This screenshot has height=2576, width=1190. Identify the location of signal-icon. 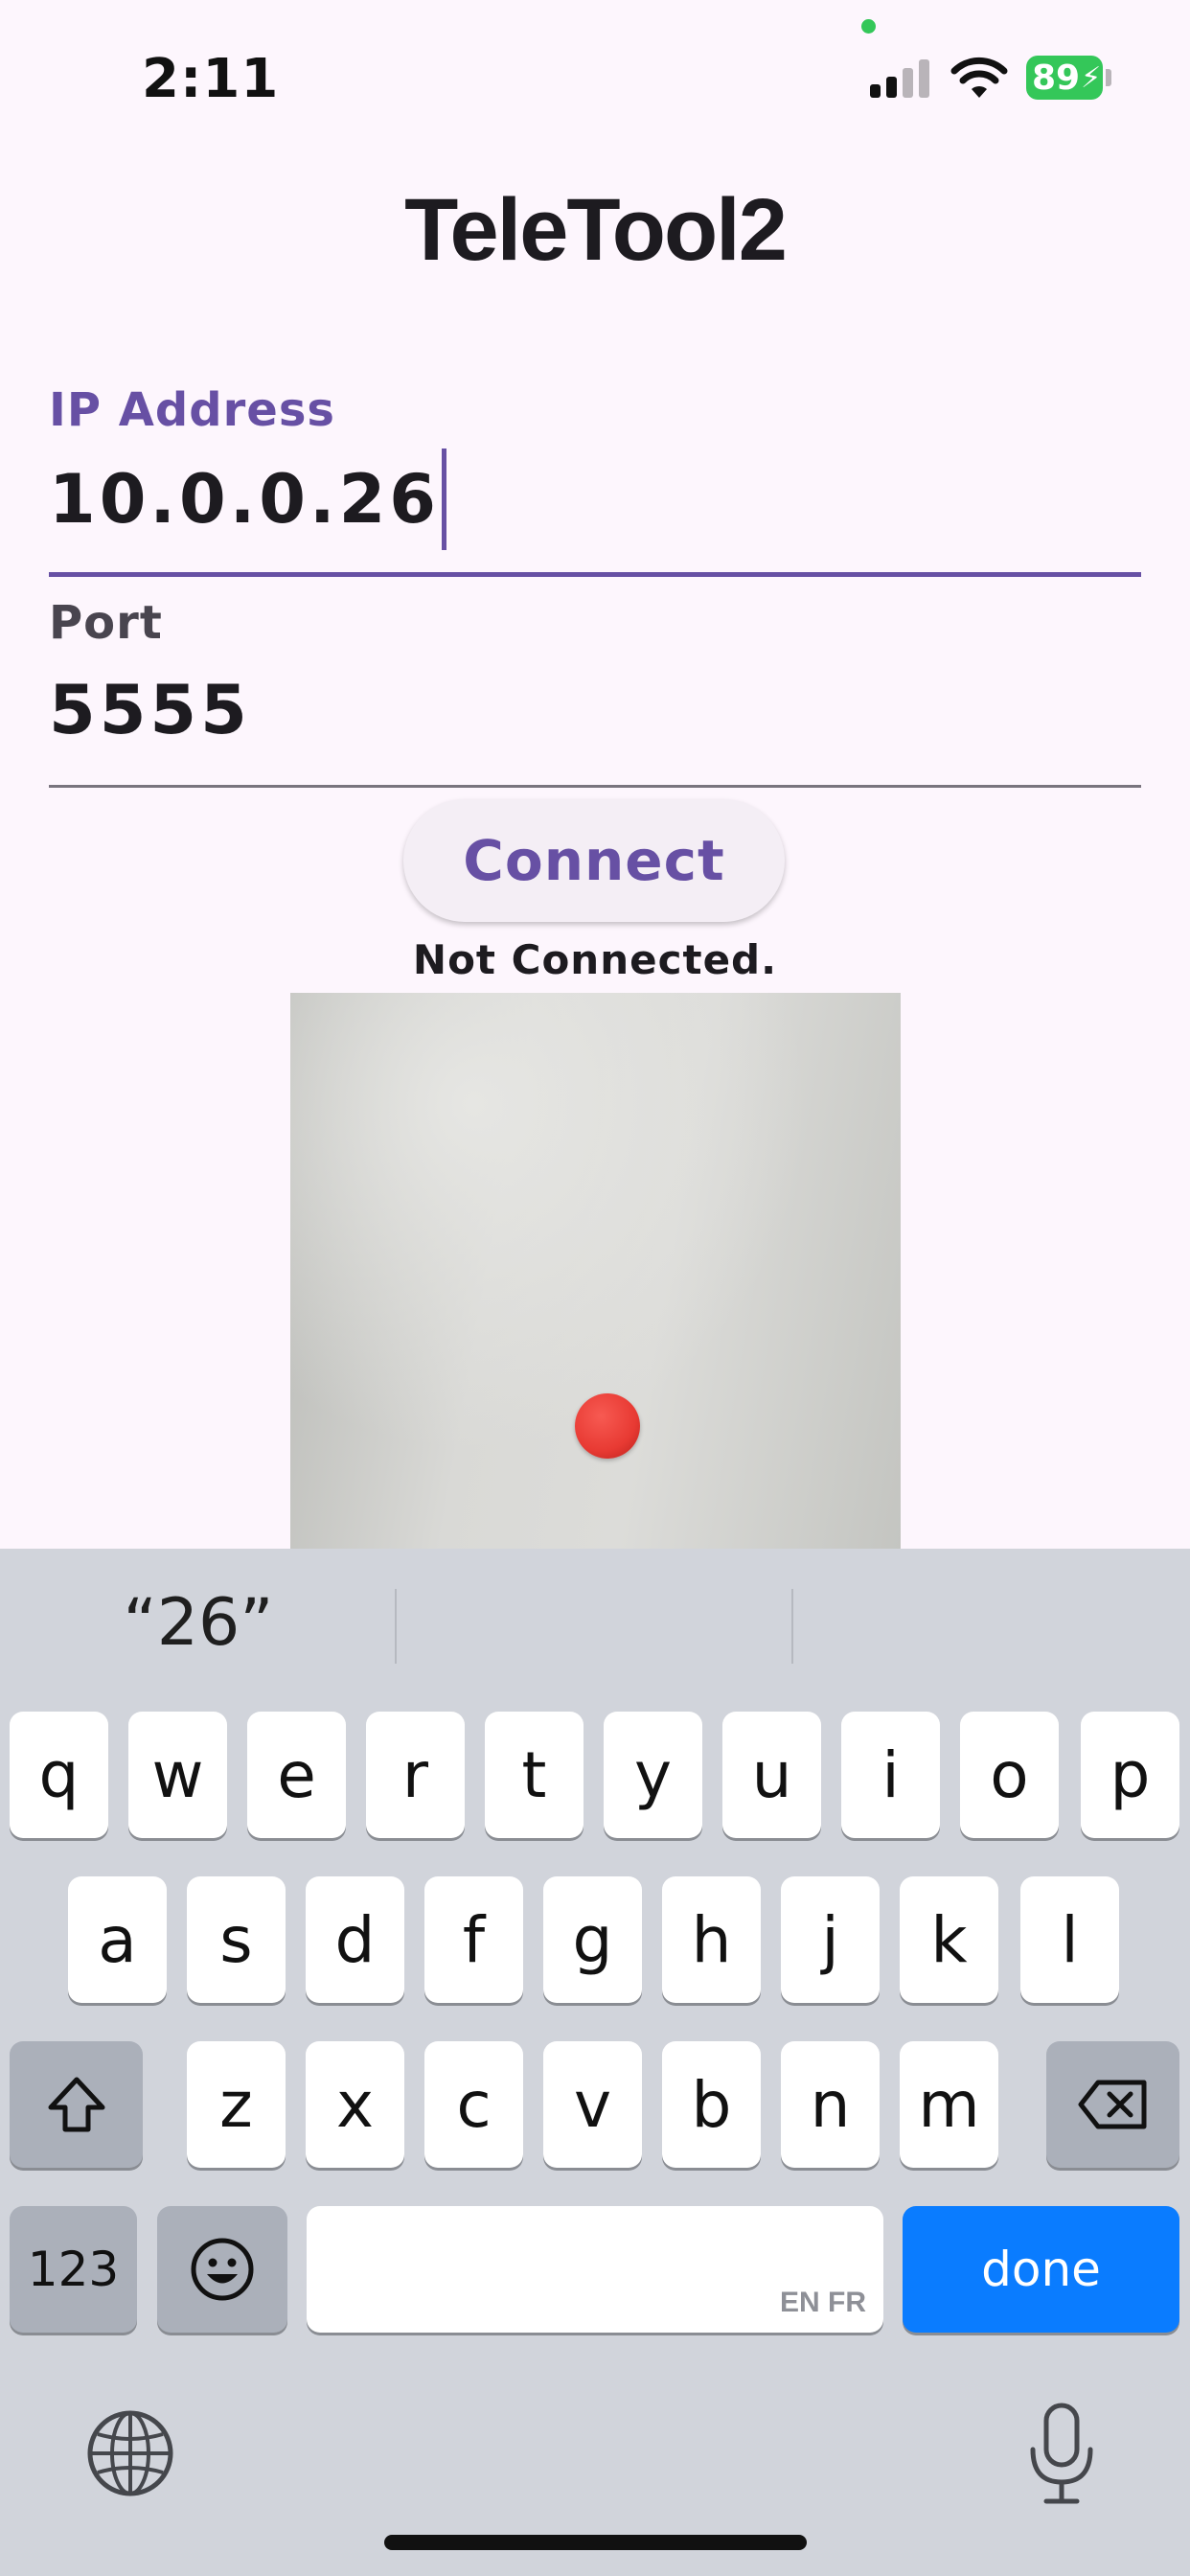
(901, 78).